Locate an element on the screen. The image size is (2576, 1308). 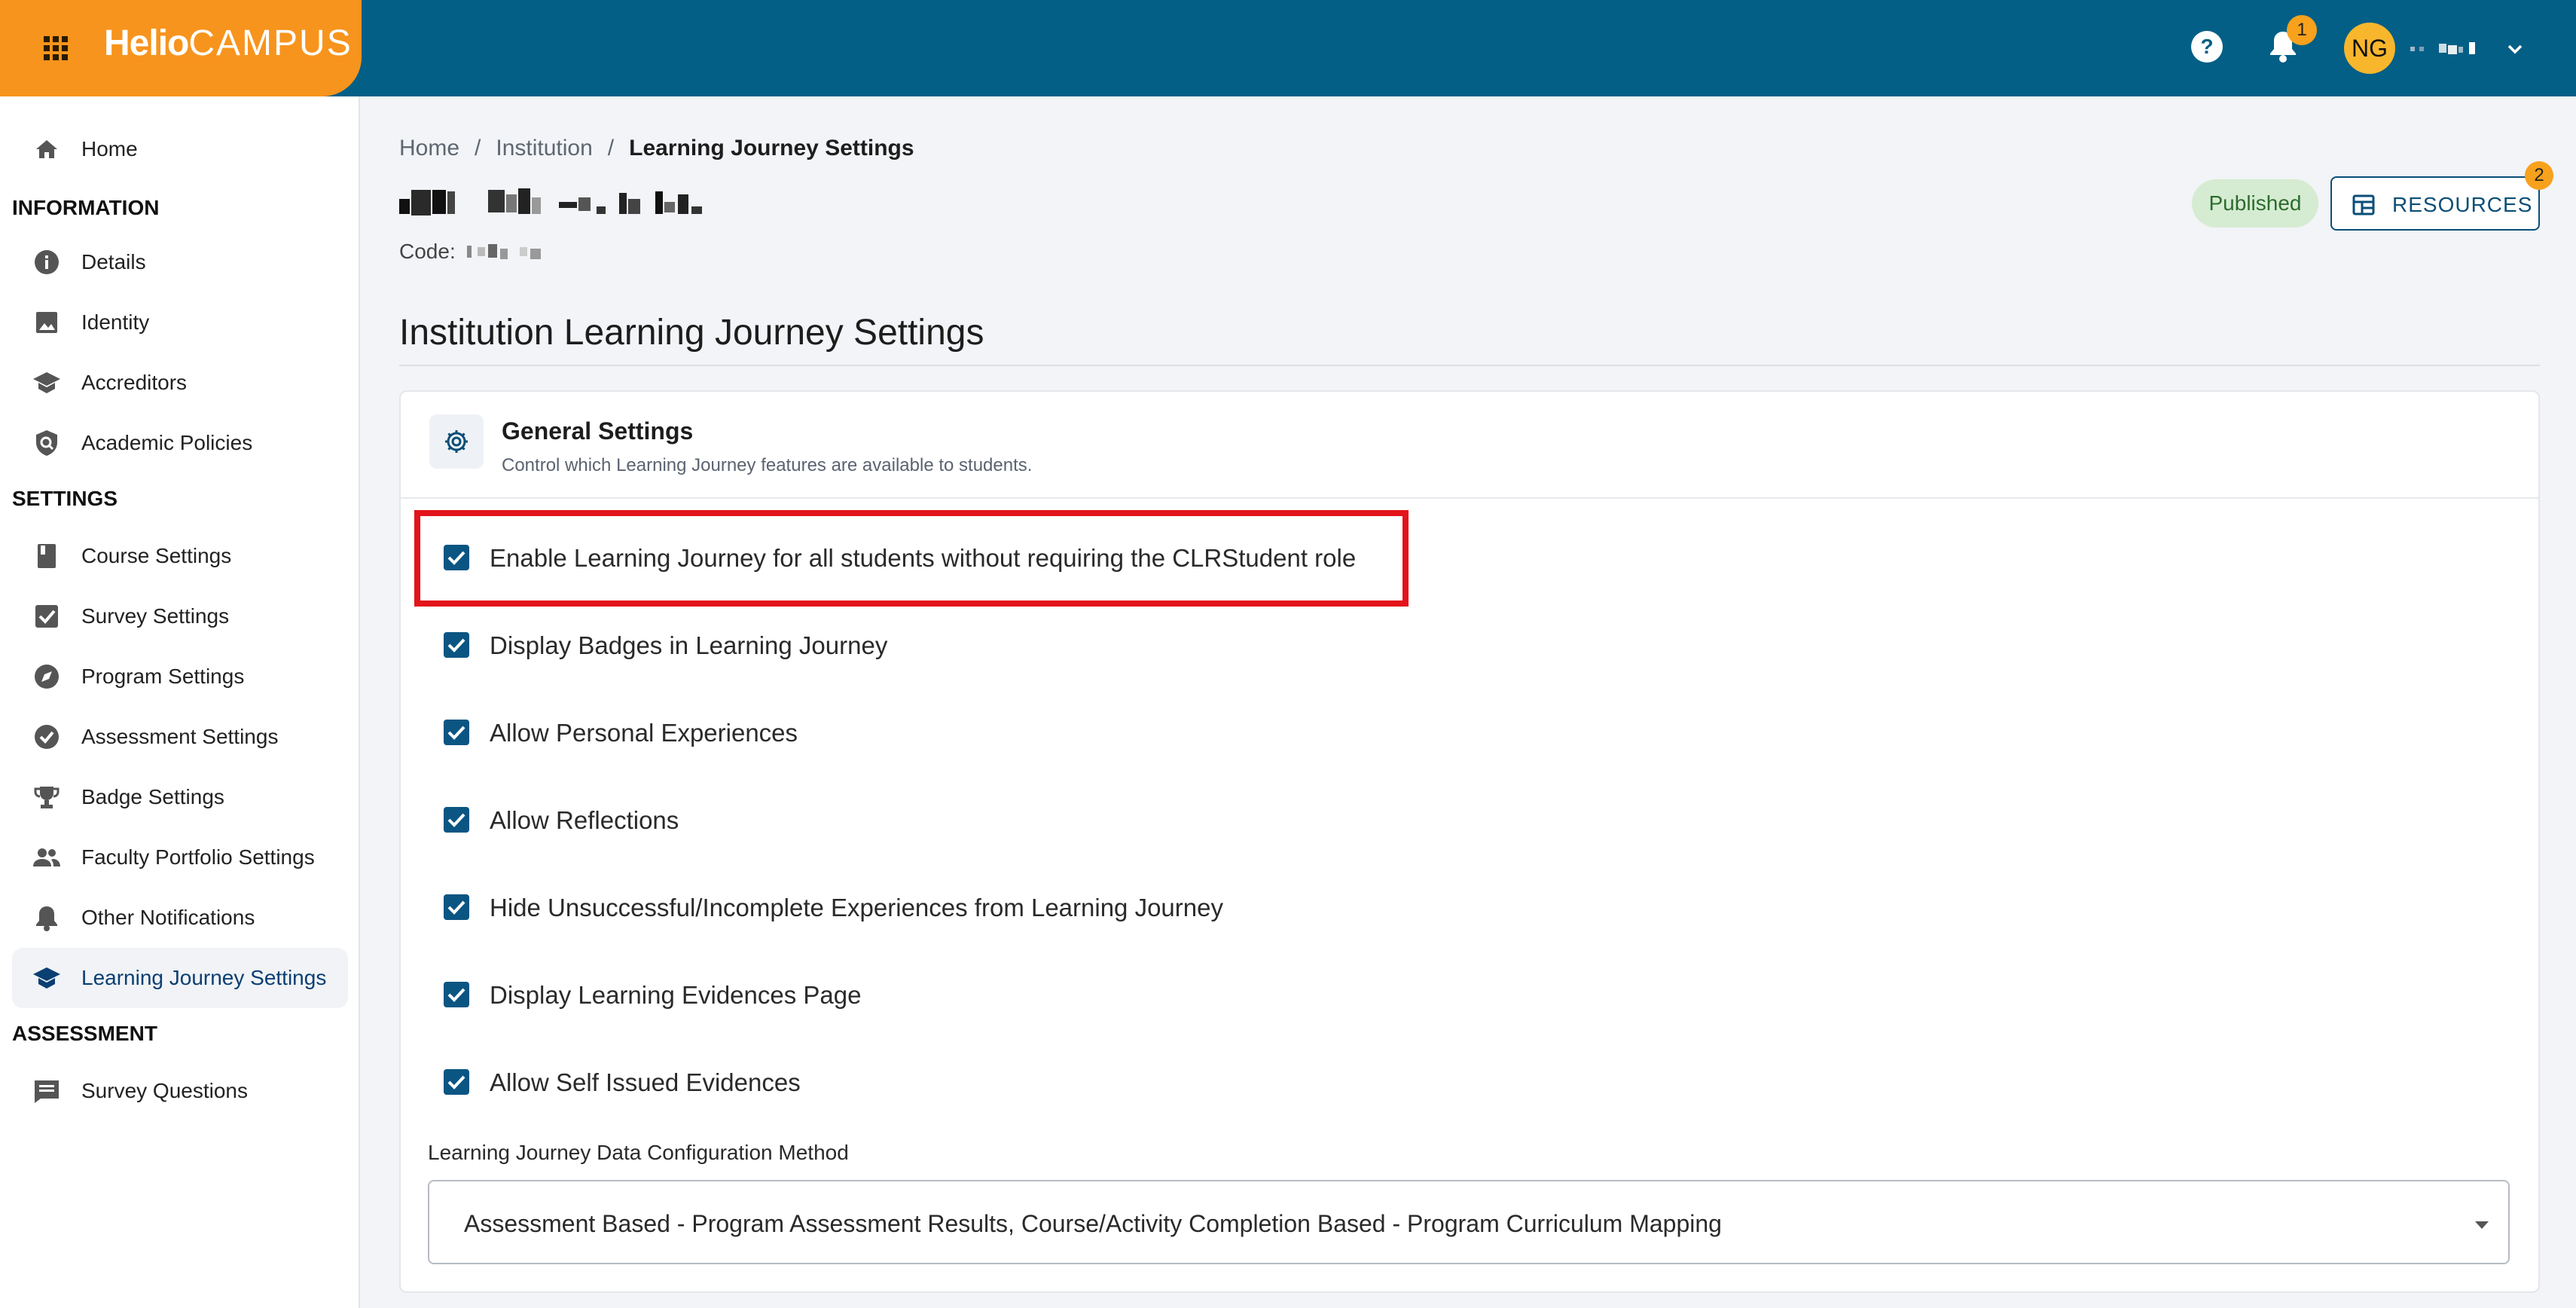
option-label: Allow Reflections is located at coordinates (585, 820).